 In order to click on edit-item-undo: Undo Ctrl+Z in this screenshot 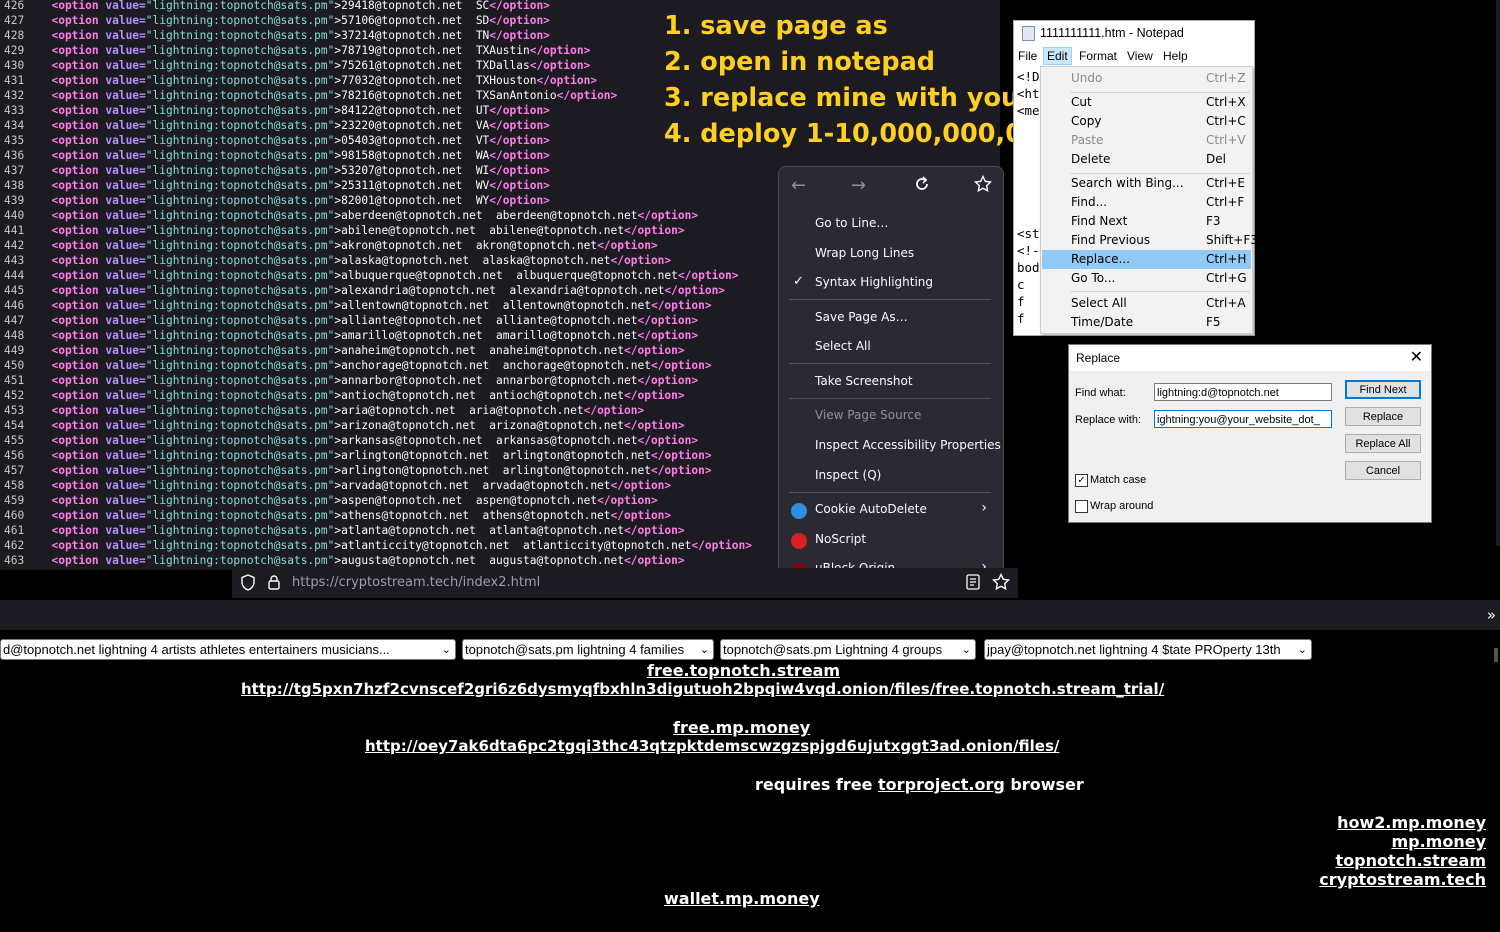, I will do `click(1146, 78)`.